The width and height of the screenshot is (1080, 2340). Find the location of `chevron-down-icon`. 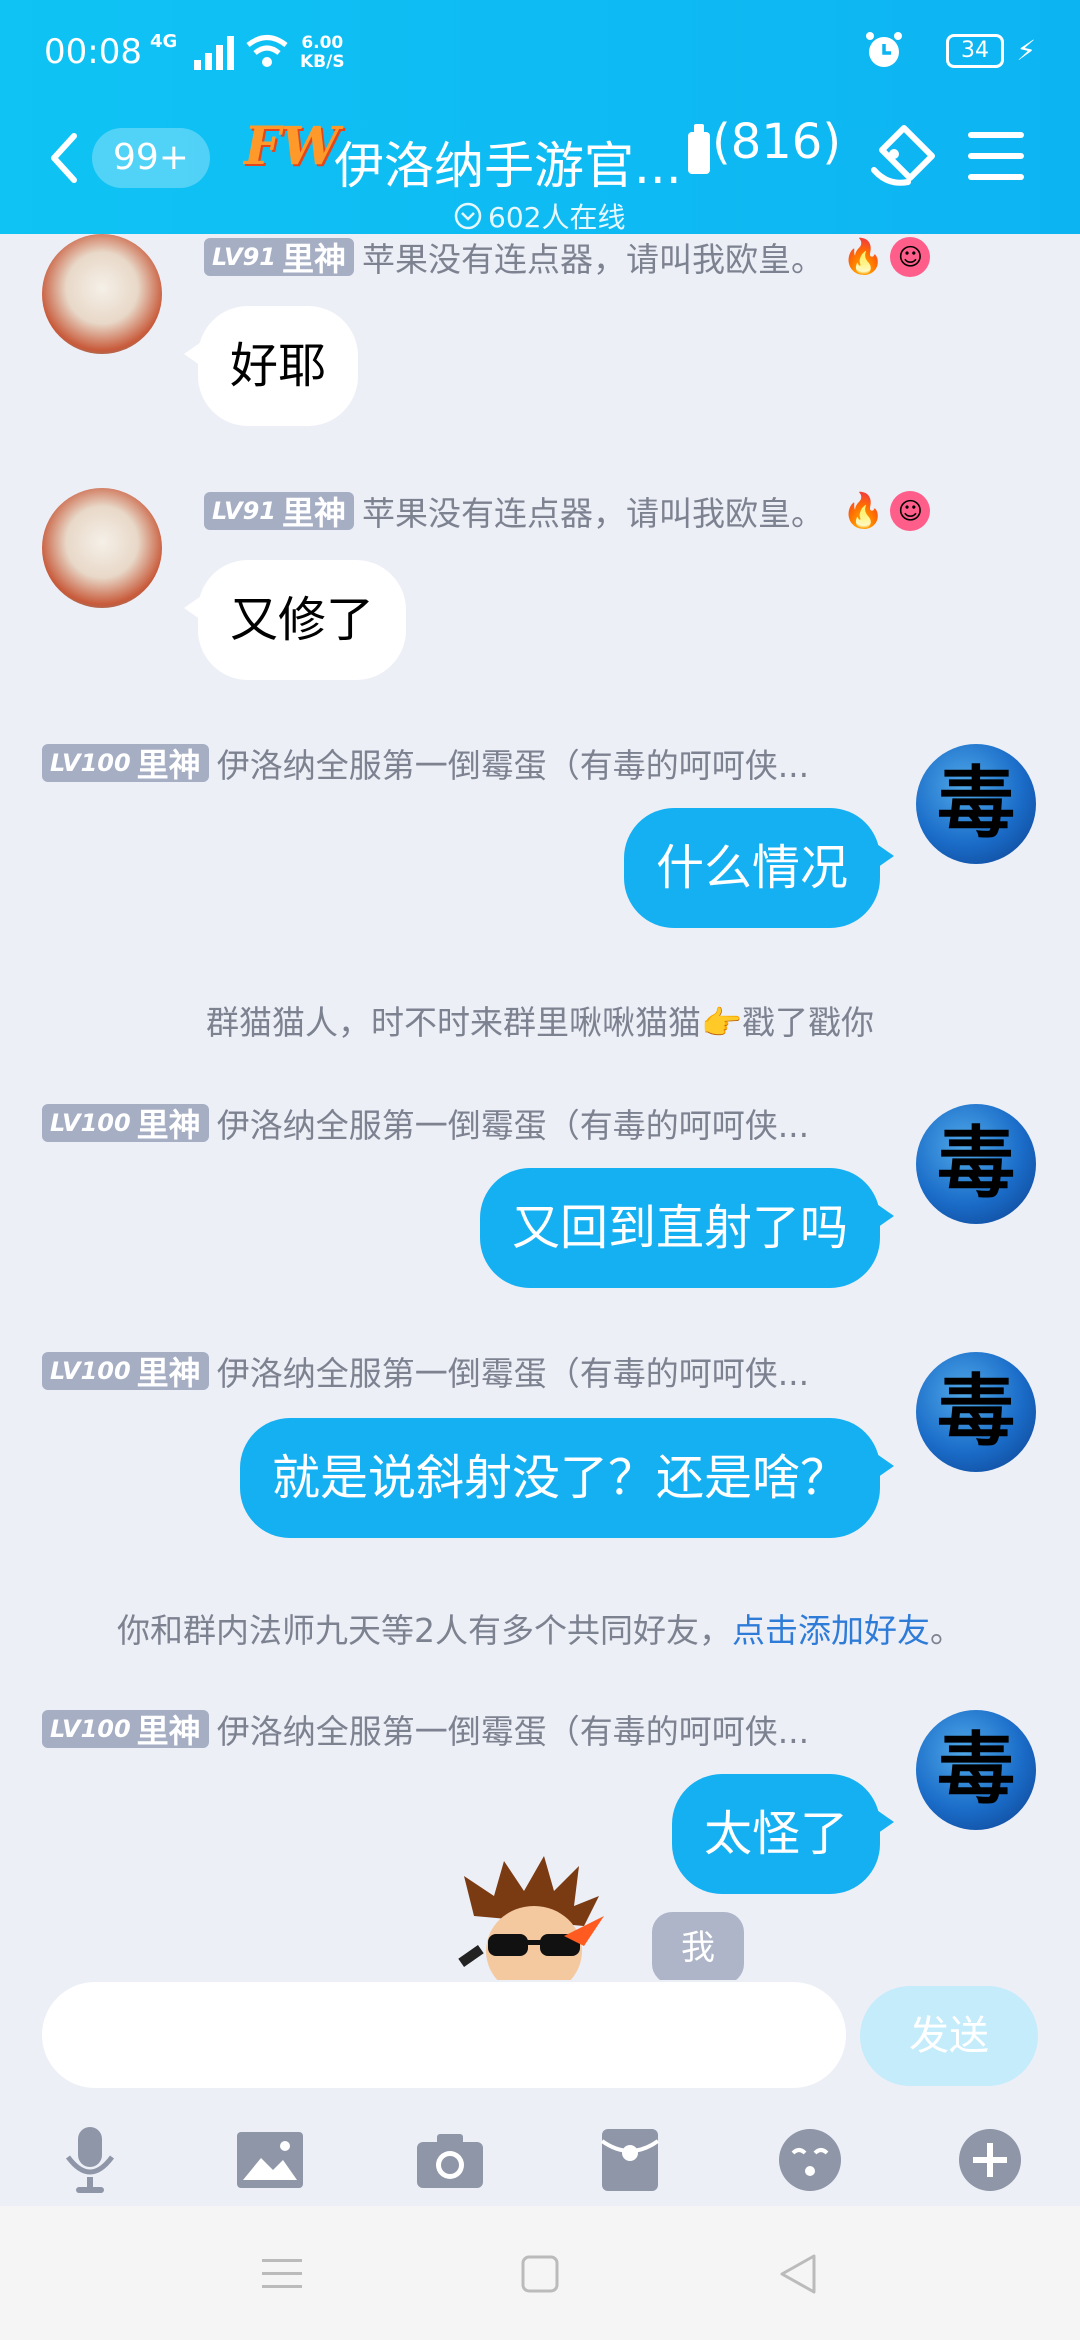

chevron-down-icon is located at coordinates (468, 216).